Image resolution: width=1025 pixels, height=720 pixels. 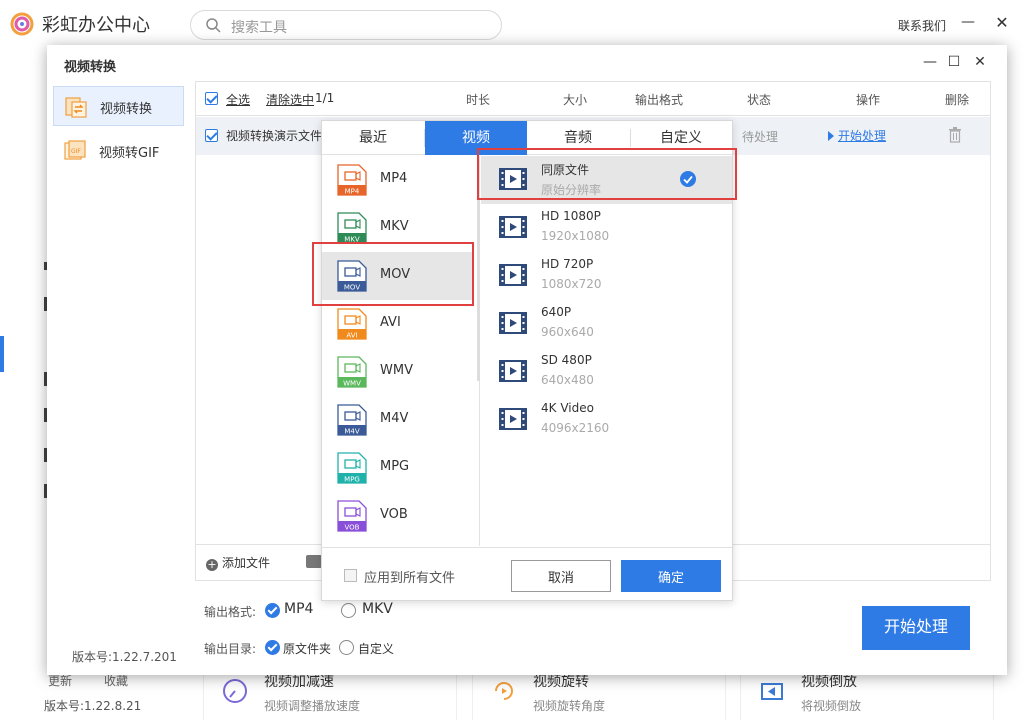 What do you see at coordinates (211, 135) in the screenshot?
I see `row-checkbox` at bounding box center [211, 135].